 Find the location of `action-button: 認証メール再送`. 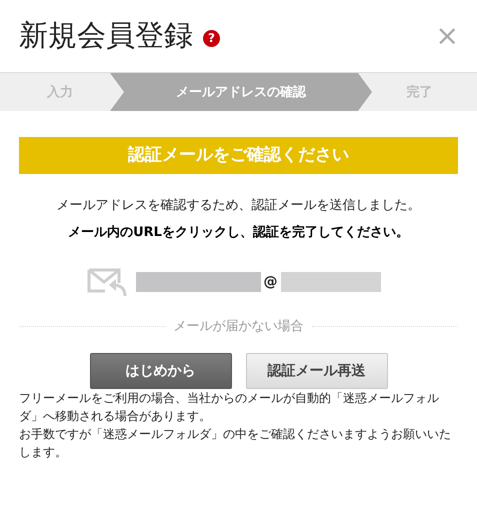

action-button: 認証メール再送 is located at coordinates (317, 371).